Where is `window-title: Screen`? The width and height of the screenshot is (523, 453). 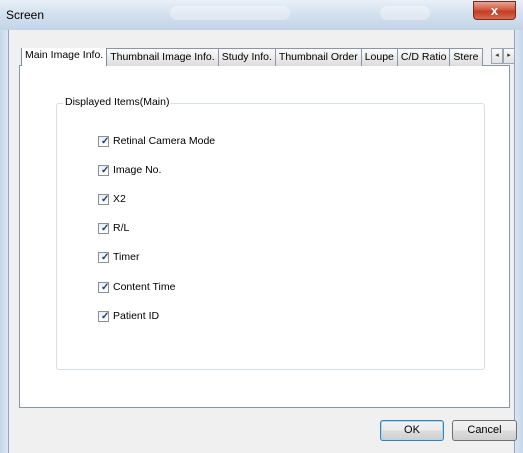 window-title: Screen is located at coordinates (25, 15).